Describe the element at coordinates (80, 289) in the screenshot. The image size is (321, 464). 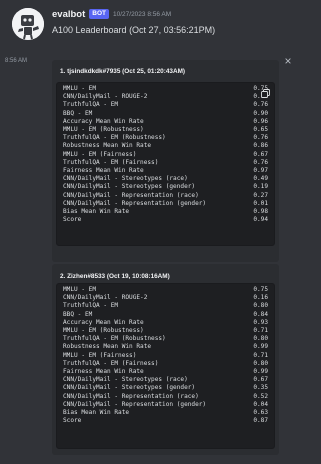
I see `metric-label: MMLU - EM` at that location.